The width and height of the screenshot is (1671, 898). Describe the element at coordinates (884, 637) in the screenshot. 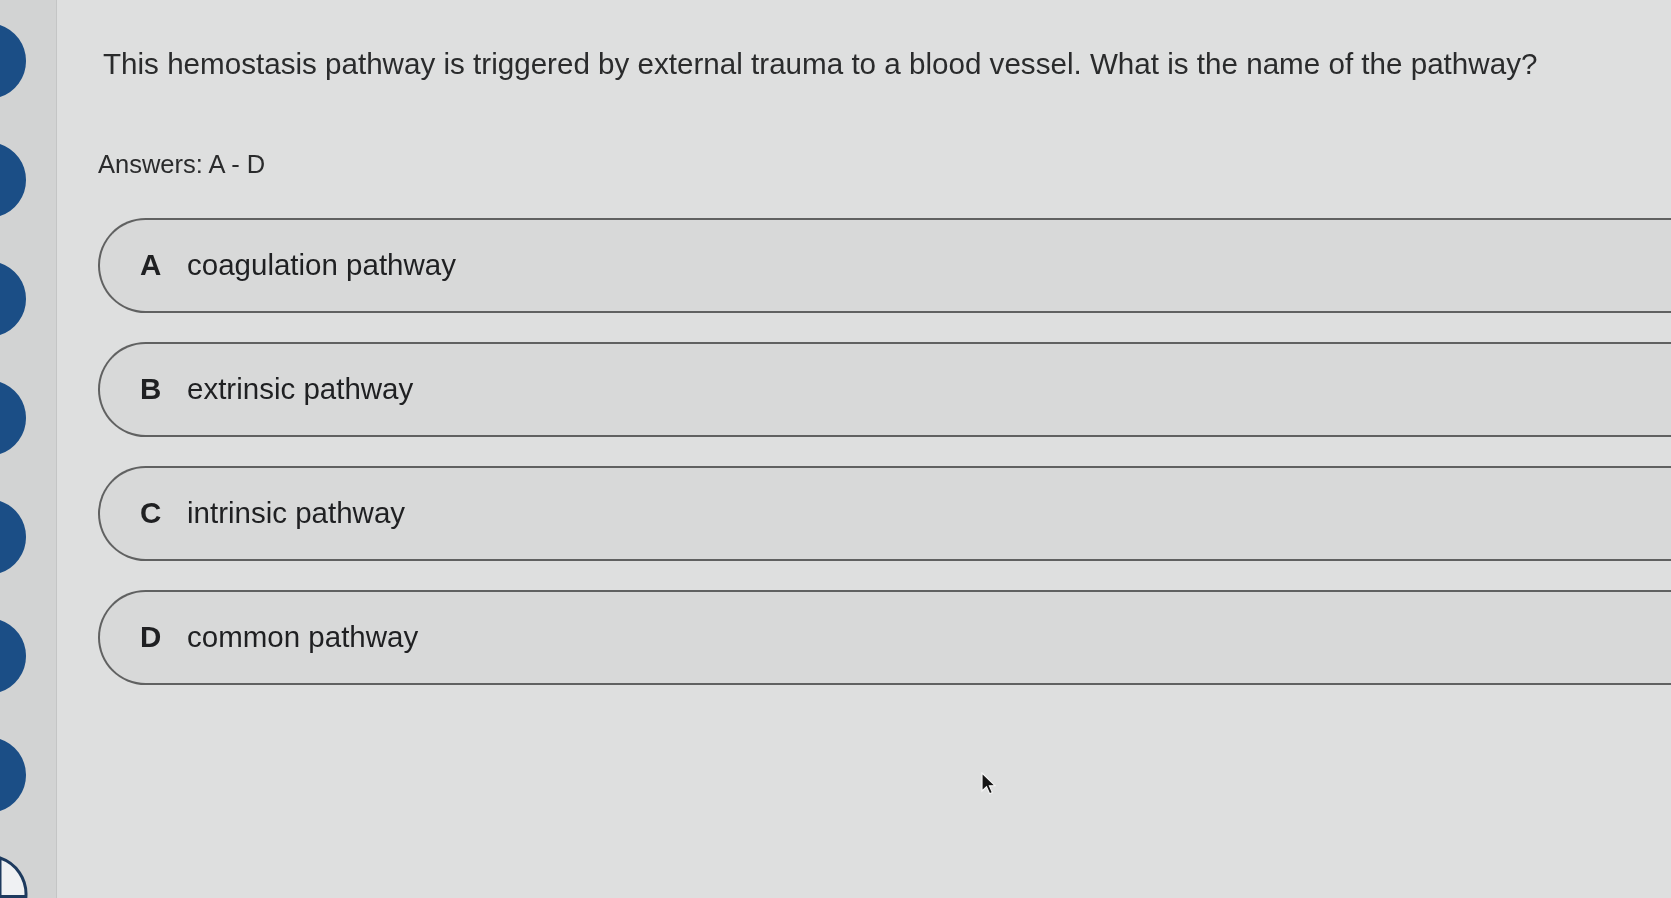

I see `answer-option: D common pathway` at that location.